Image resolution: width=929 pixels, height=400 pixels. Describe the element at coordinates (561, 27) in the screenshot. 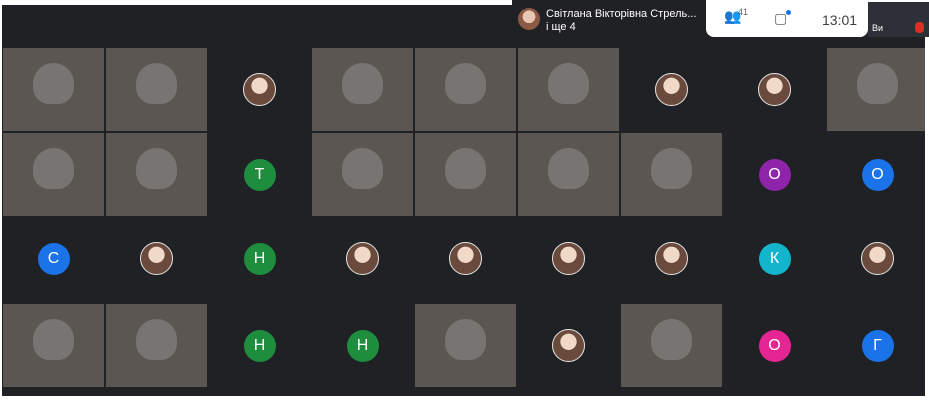

I see `active-speaker-more: і ще 4` at that location.